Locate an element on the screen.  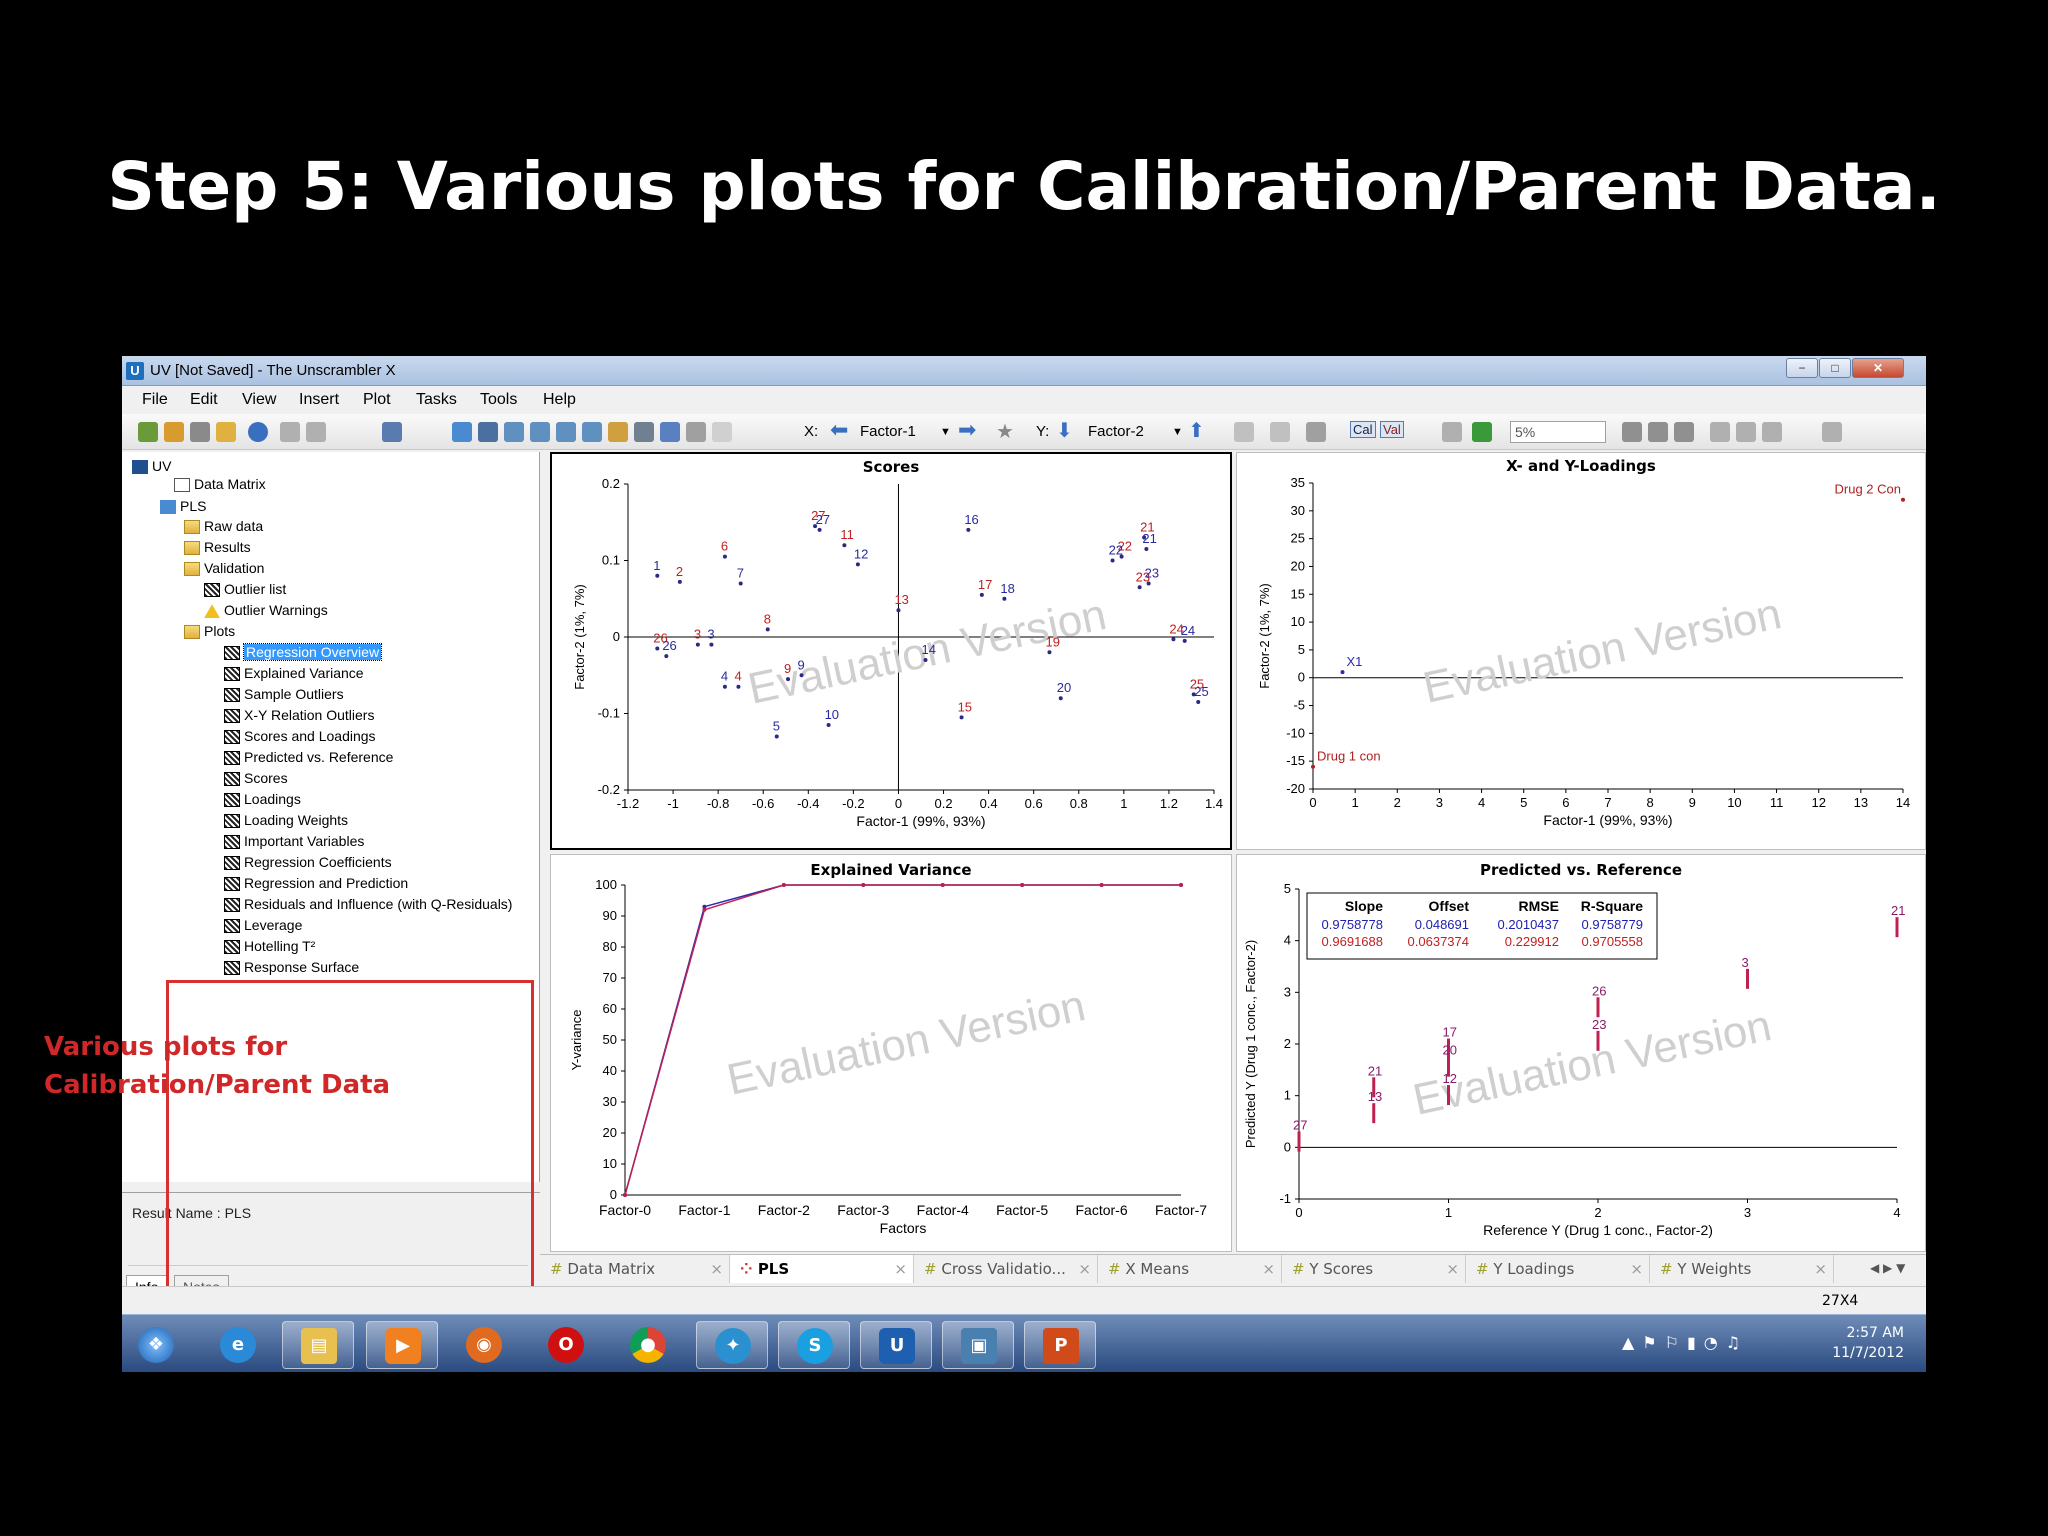
tree-plot-item: Regression and Prediction is located at coordinates (316, 883).